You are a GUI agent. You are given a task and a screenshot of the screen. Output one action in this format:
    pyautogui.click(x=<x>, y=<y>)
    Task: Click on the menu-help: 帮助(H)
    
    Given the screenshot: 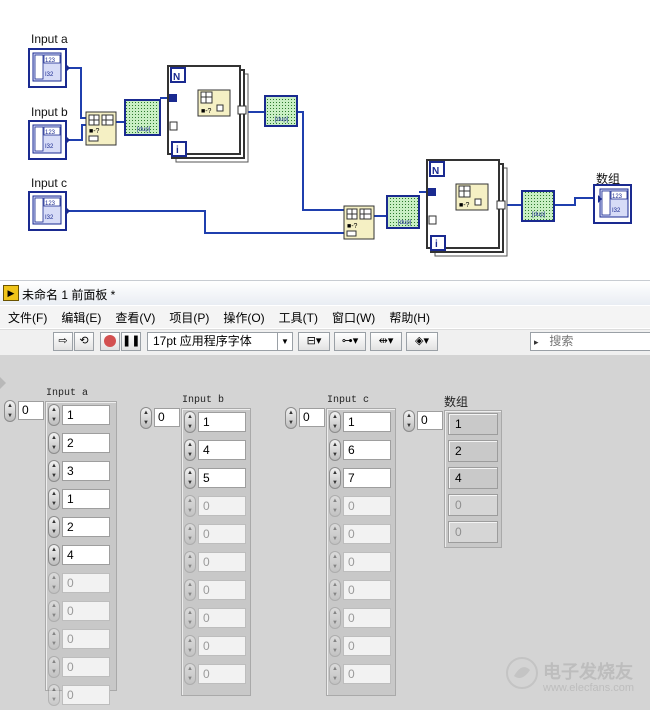 What is the action you would take?
    pyautogui.click(x=408, y=317)
    